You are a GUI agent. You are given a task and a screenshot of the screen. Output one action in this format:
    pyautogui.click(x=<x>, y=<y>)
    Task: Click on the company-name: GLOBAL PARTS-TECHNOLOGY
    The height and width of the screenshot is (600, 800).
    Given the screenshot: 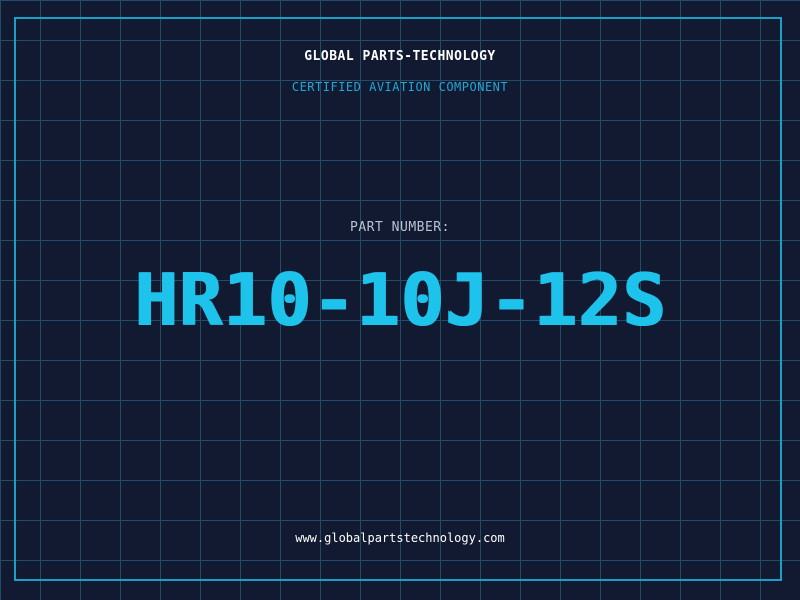 What is the action you would take?
    pyautogui.click(x=400, y=56)
    